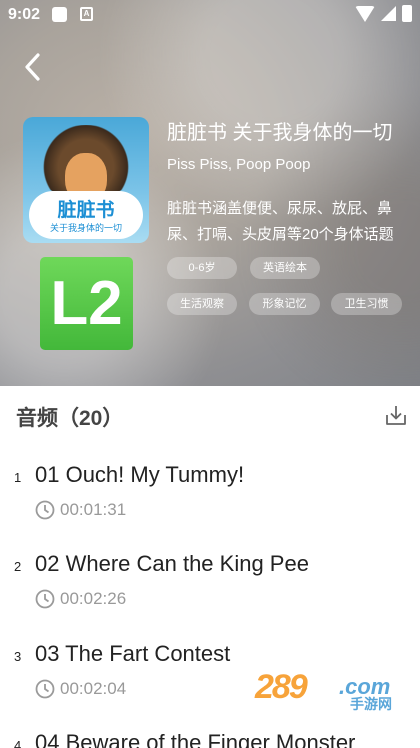 The image size is (420, 748). Describe the element at coordinates (18, 743) in the screenshot. I see `track-number: 4` at that location.